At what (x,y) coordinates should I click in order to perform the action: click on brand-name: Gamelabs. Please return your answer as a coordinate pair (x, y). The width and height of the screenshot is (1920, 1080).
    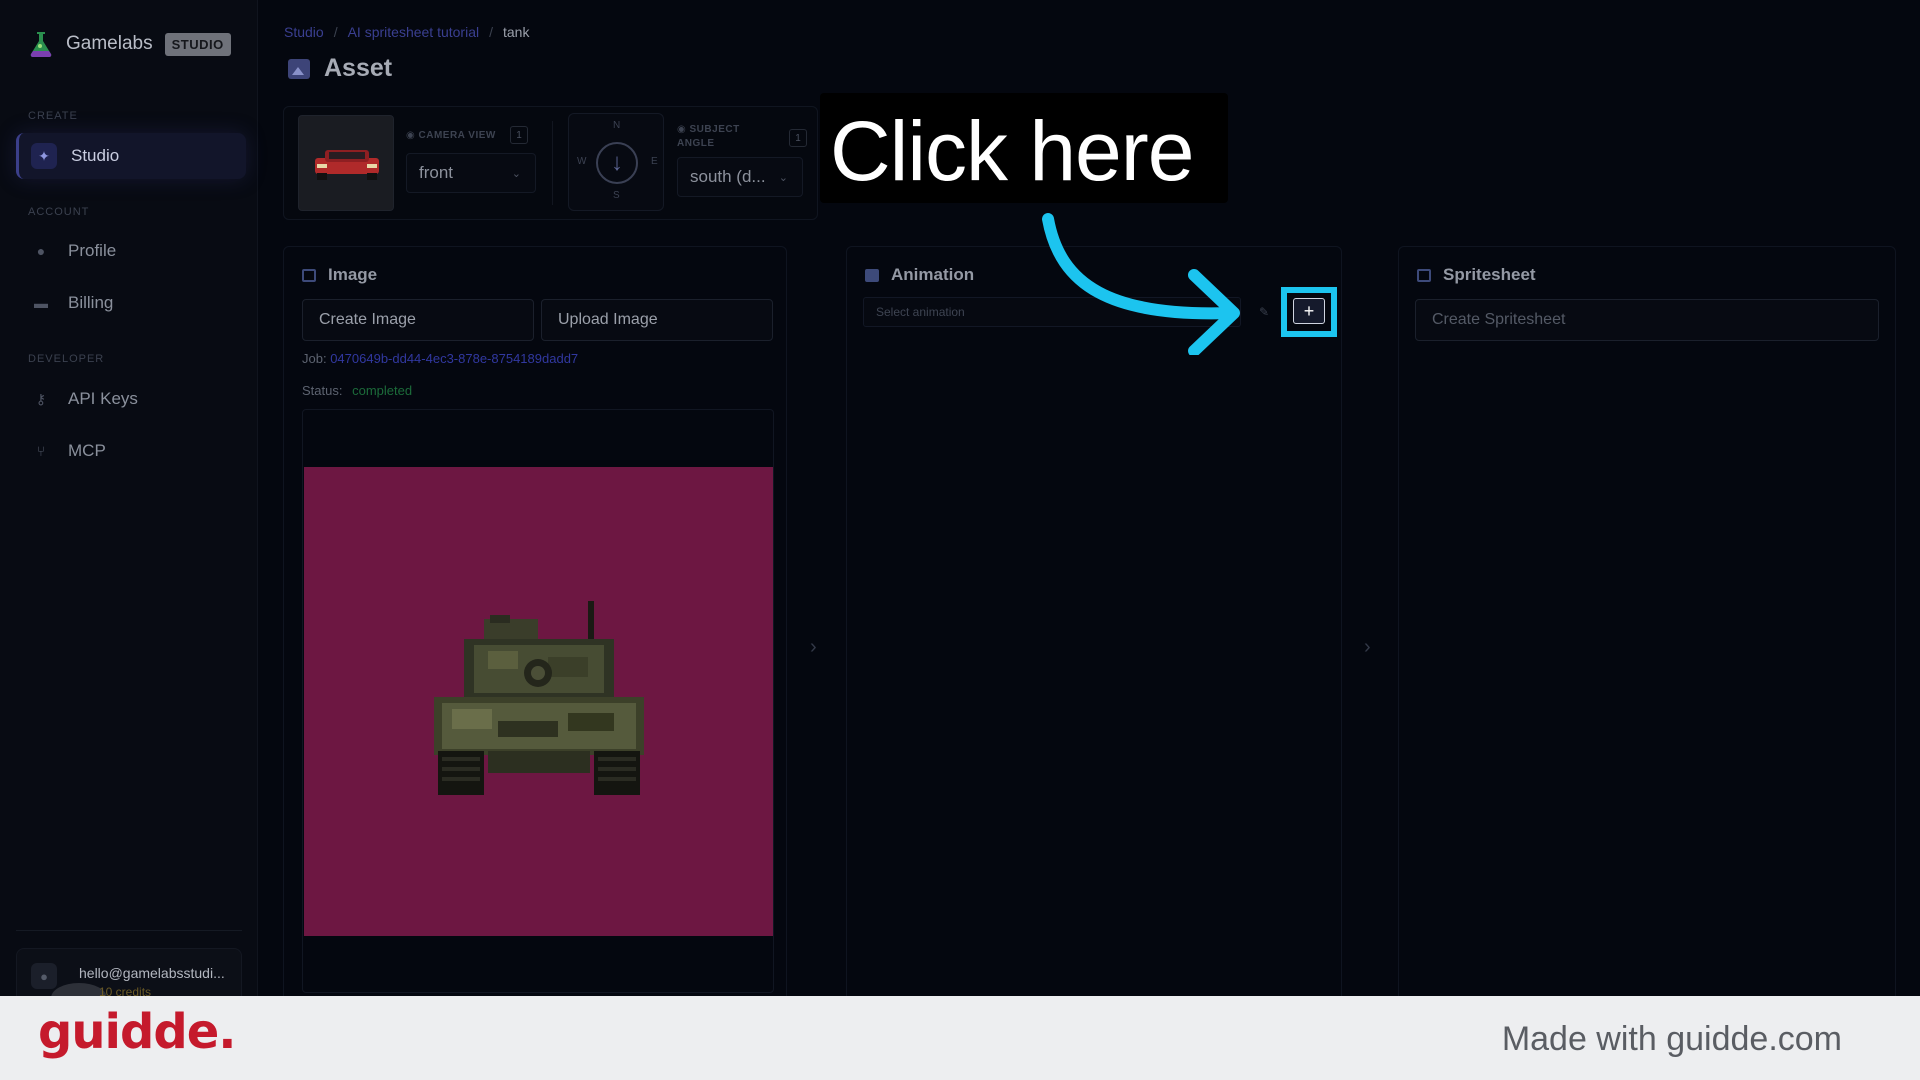
    Looking at the image, I should click on (109, 43).